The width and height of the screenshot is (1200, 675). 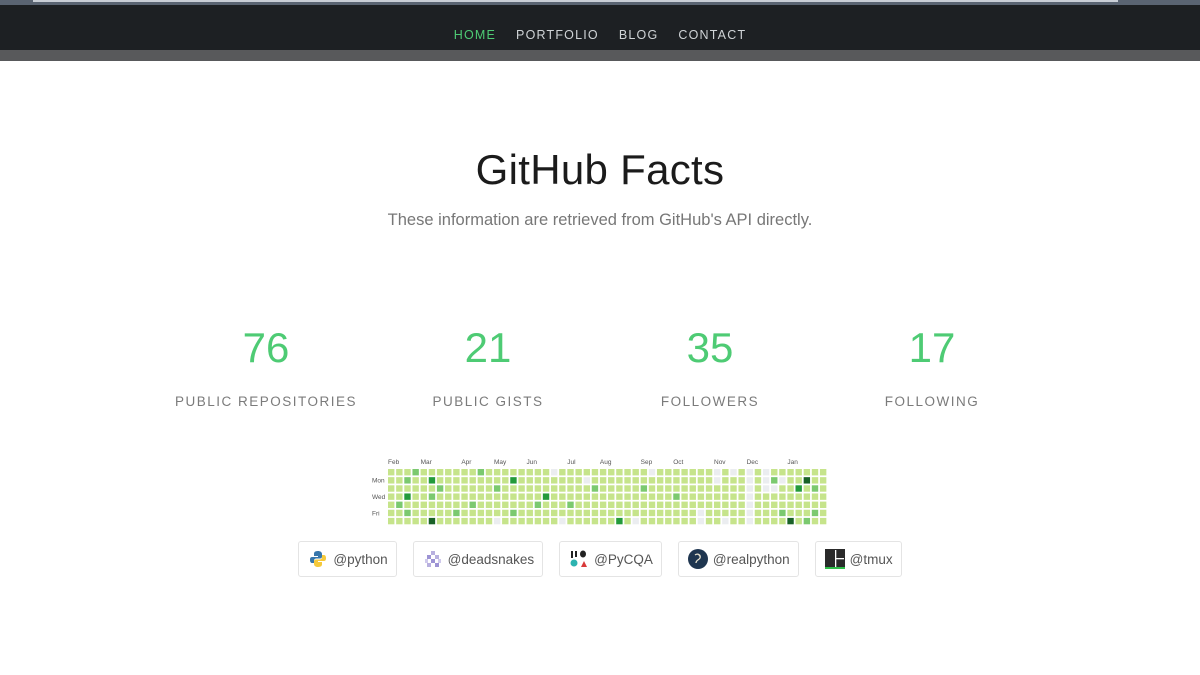 I want to click on nav-item-blog: BLOG, so click(x=639, y=35).